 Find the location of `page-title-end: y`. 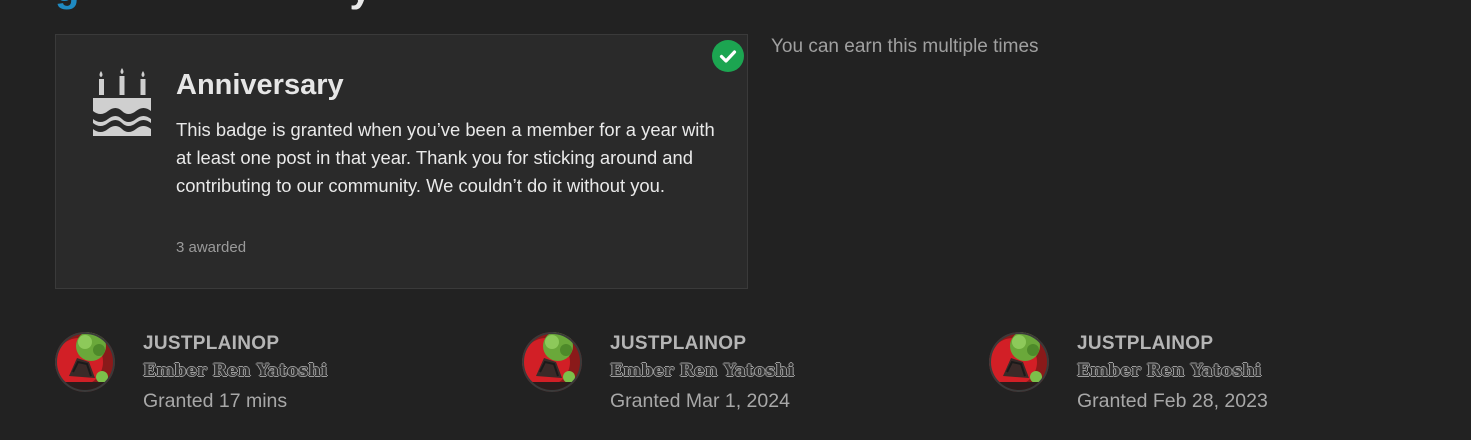

page-title-end: y is located at coordinates (360, 5).